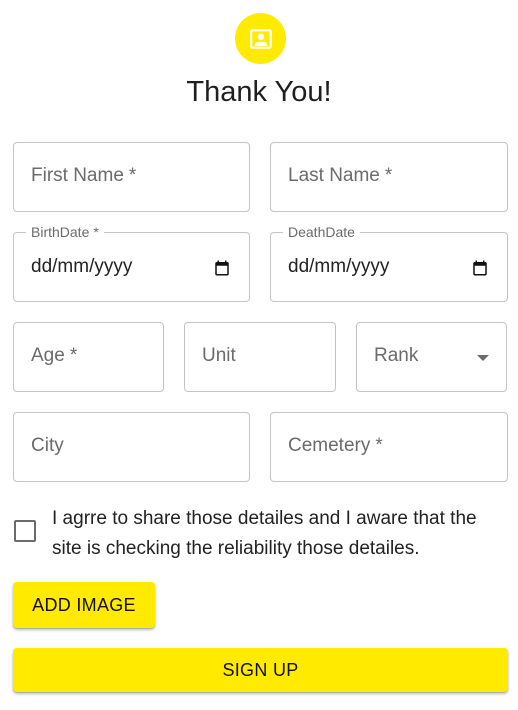 This screenshot has height=710, width=518. I want to click on city-field: City, so click(131, 447).